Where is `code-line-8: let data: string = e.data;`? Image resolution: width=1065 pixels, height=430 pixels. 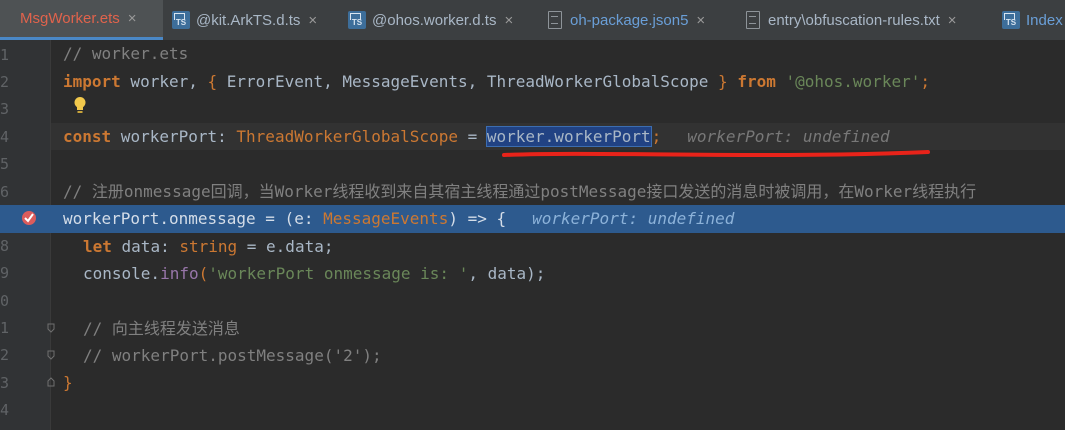 code-line-8: let data: string = e.data; is located at coordinates (208, 246).